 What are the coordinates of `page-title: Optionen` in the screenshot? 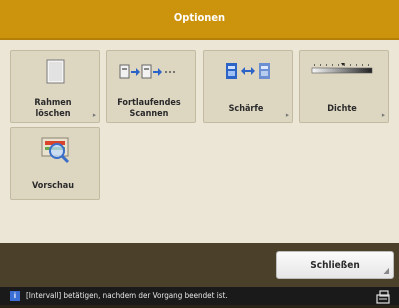 It's located at (199, 17).